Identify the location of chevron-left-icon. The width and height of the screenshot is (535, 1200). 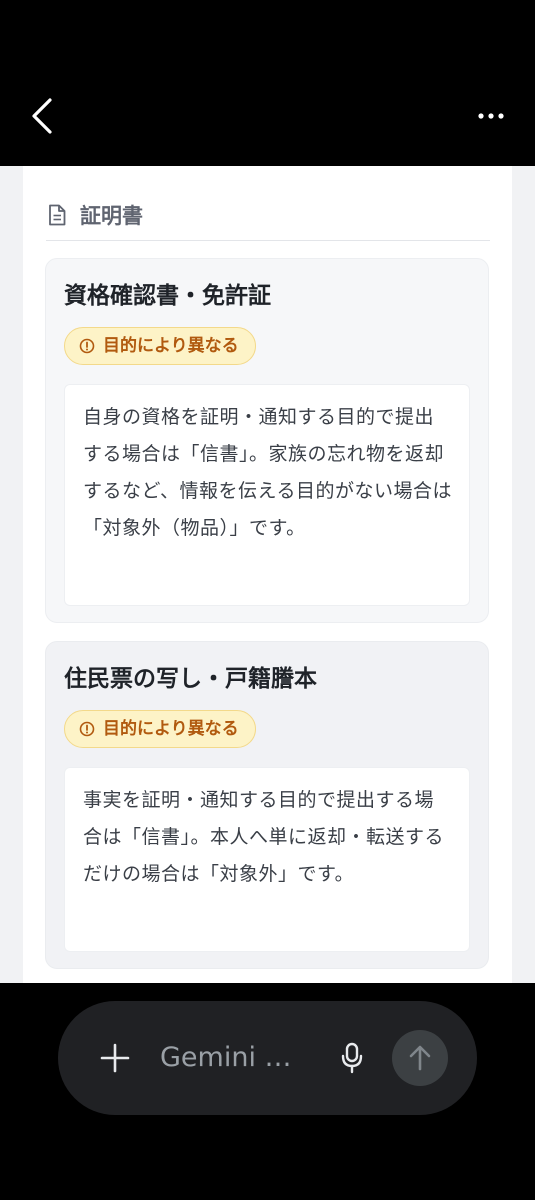
(42, 116).